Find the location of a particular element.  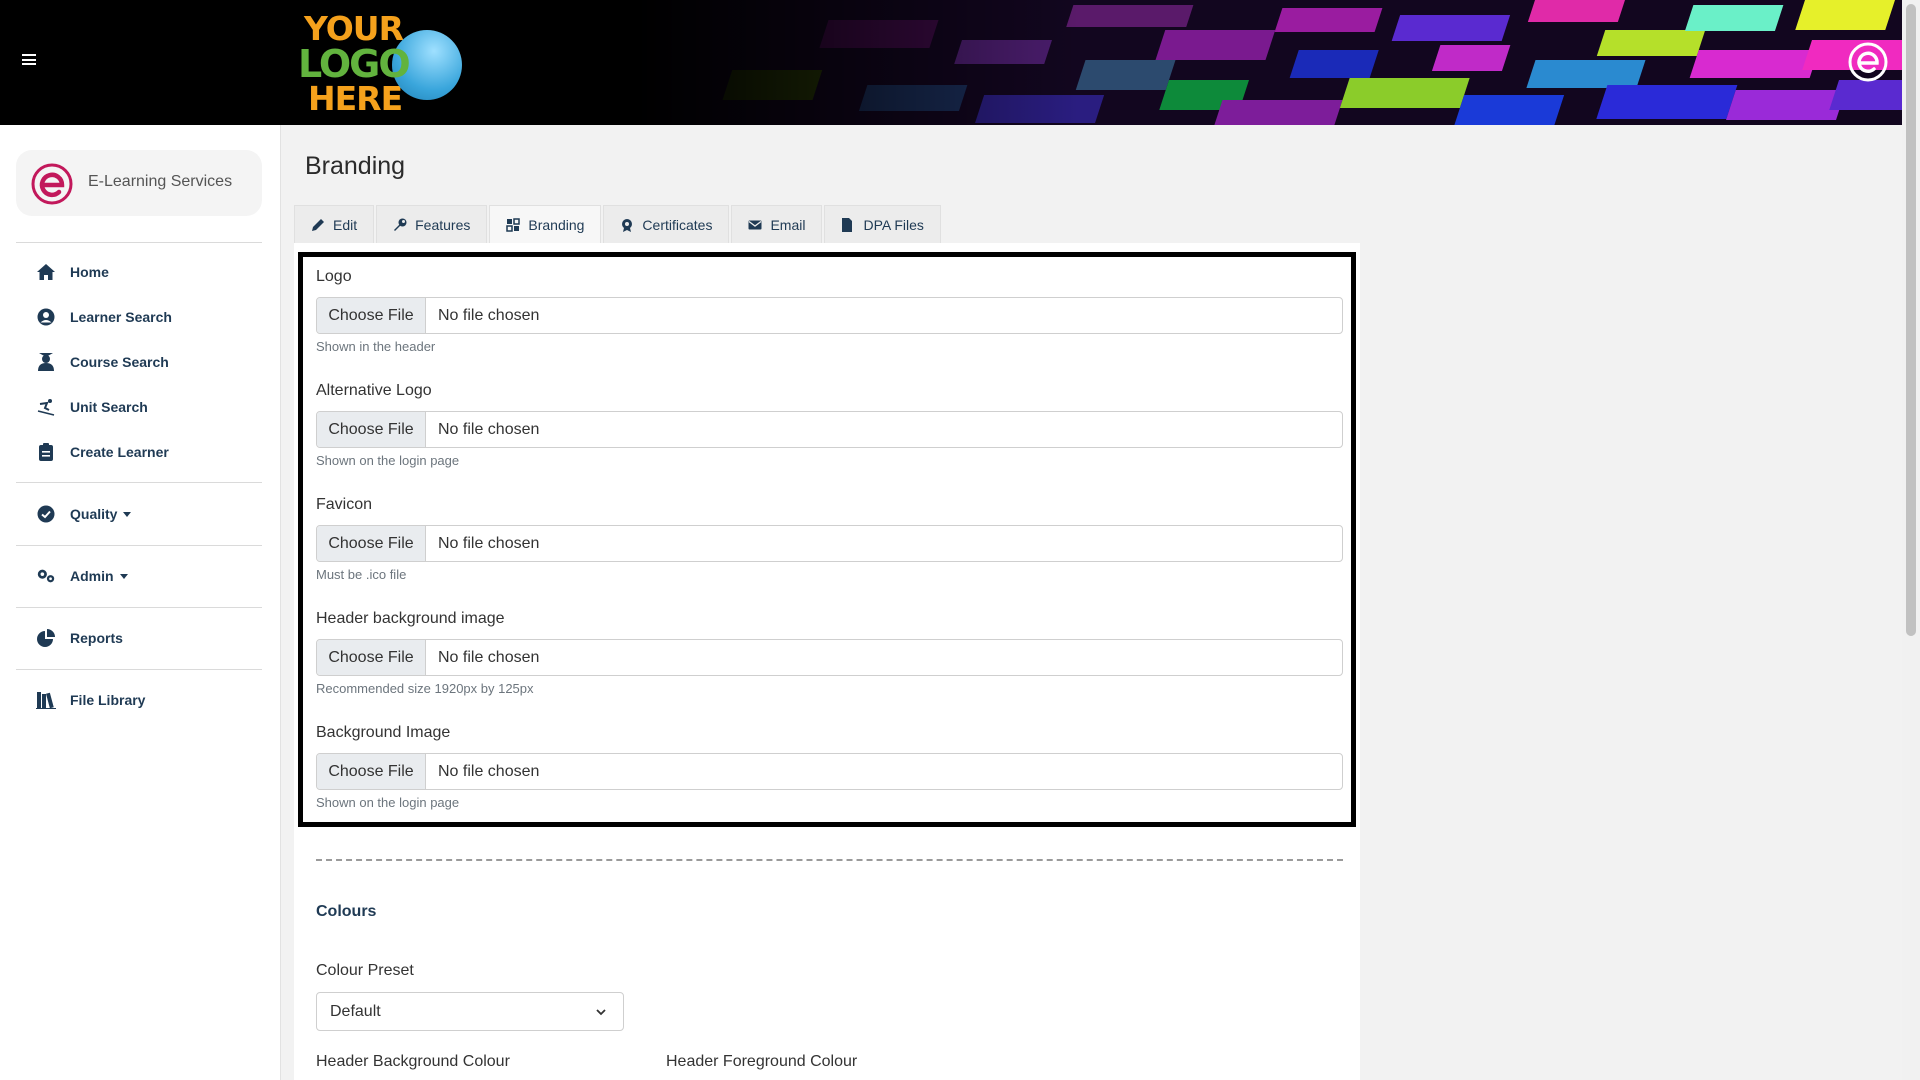

logo-line-3: HERE is located at coordinates (355, 98).